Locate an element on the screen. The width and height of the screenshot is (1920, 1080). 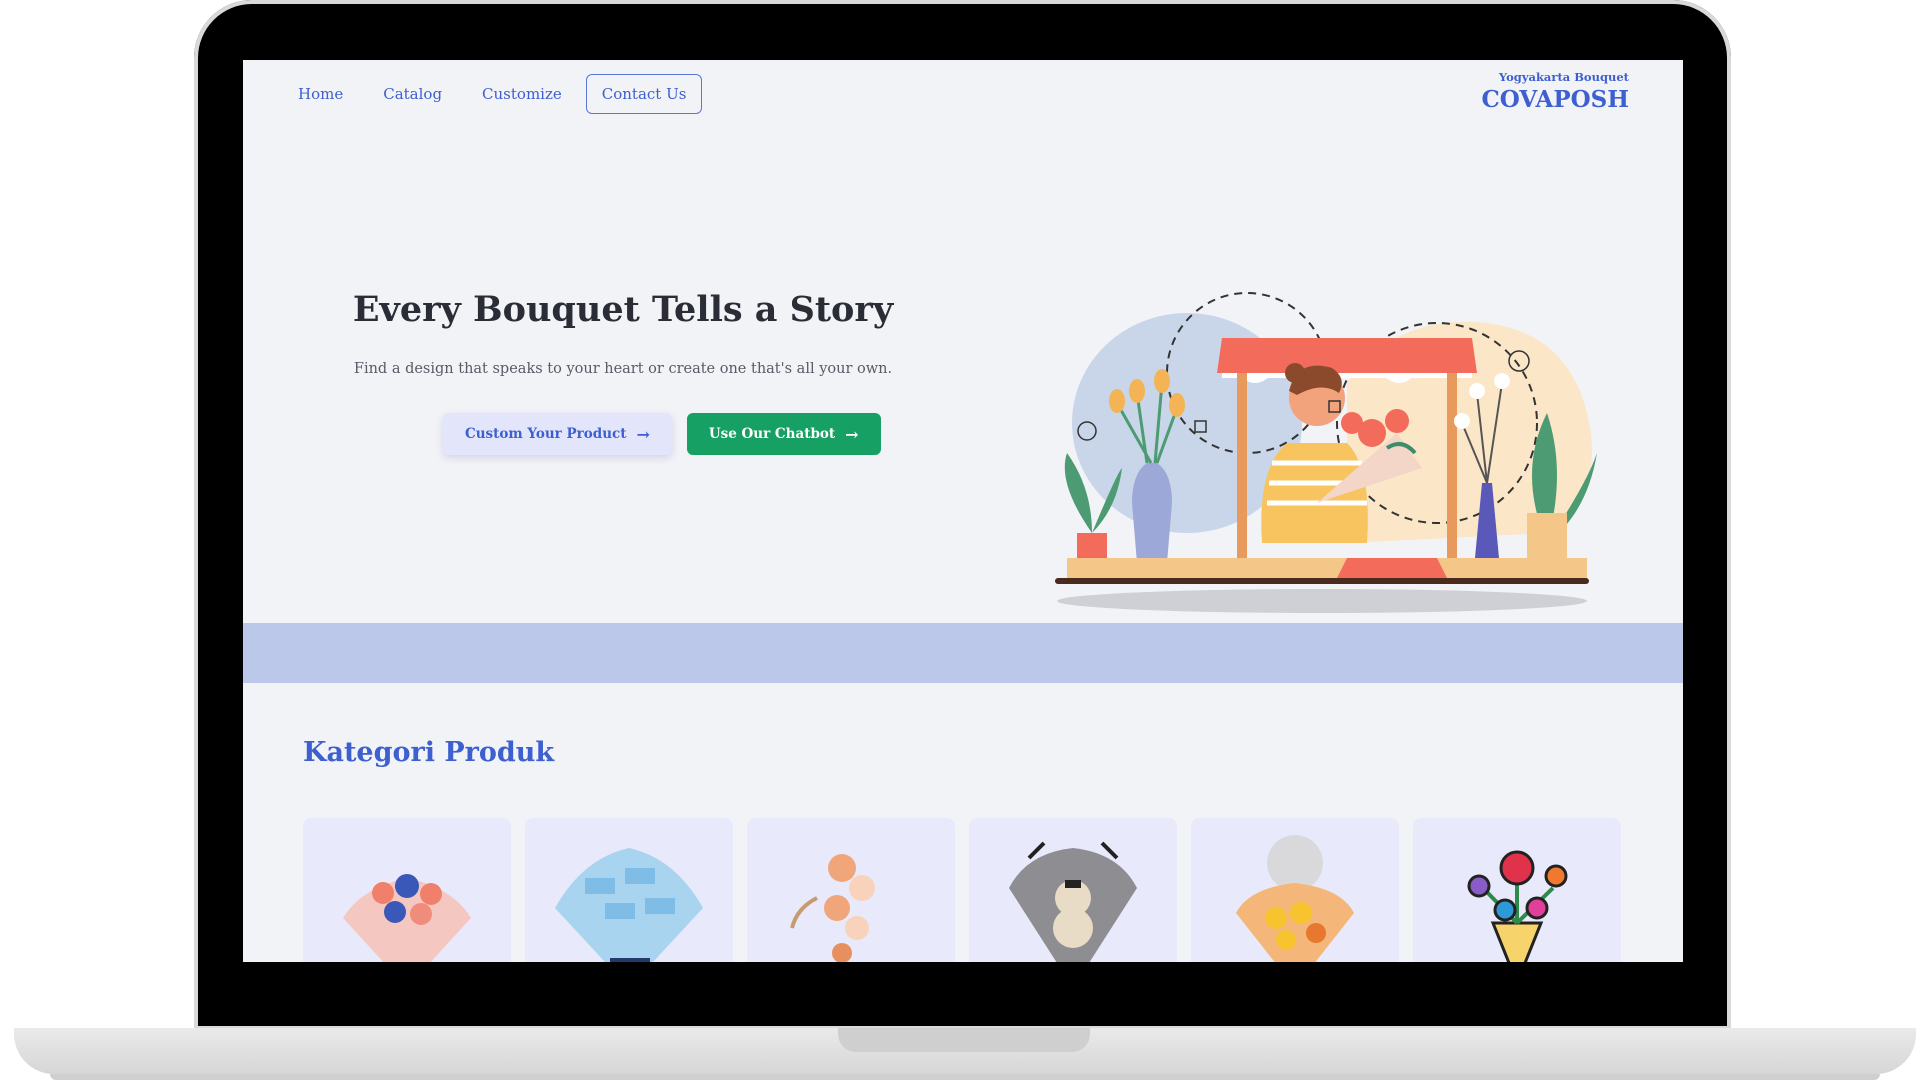
category-card-doll-bouquet is located at coordinates (1073, 890).